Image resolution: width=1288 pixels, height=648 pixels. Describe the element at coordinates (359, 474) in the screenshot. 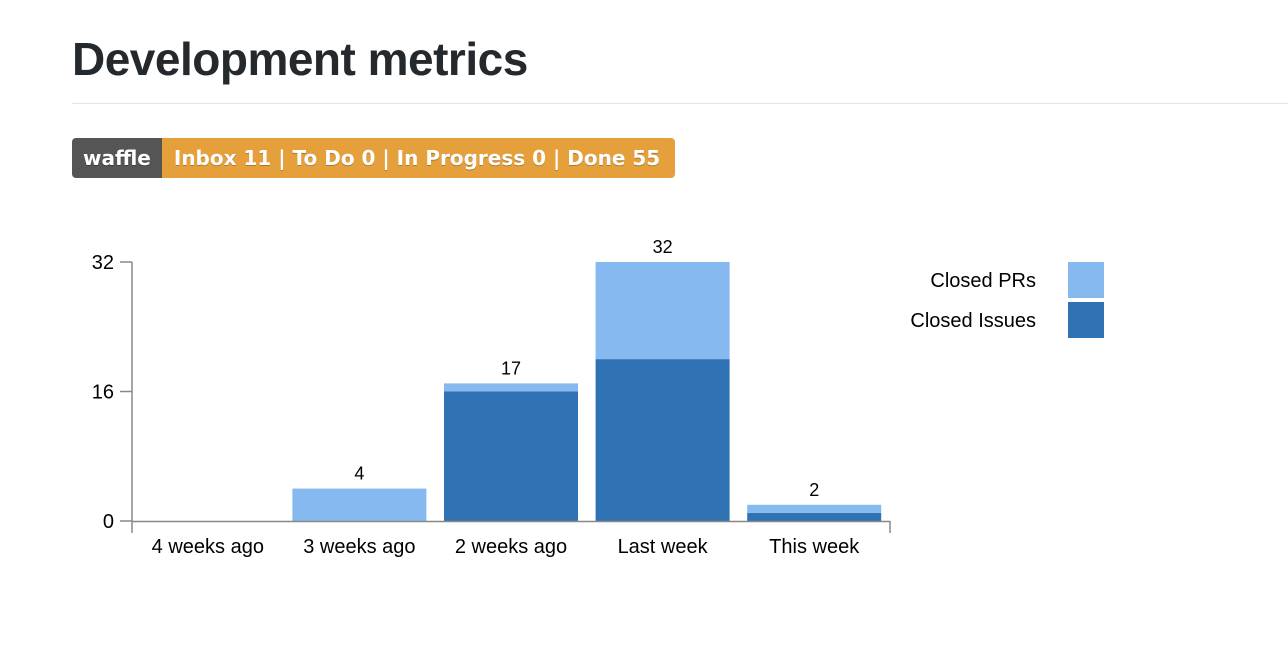

I see `bar-total-label: 4` at that location.